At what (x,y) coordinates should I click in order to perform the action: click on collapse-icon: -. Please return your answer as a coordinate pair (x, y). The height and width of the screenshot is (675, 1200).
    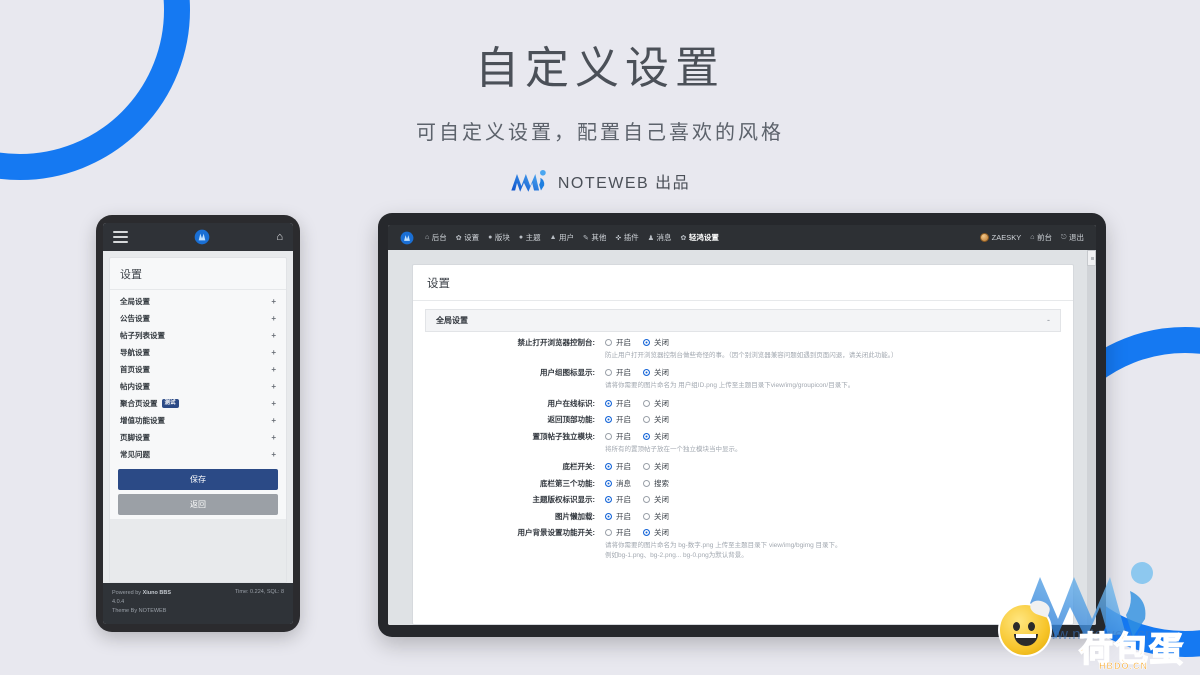
    Looking at the image, I should click on (1048, 320).